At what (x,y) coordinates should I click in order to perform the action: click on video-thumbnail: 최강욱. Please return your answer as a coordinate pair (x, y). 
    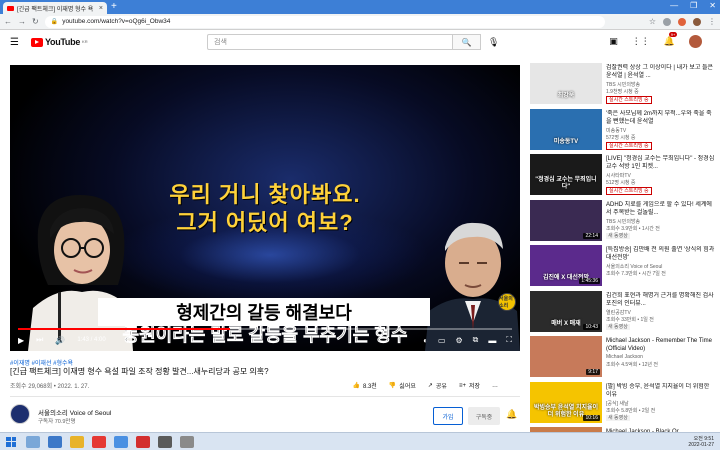
    Looking at the image, I should click on (566, 83).